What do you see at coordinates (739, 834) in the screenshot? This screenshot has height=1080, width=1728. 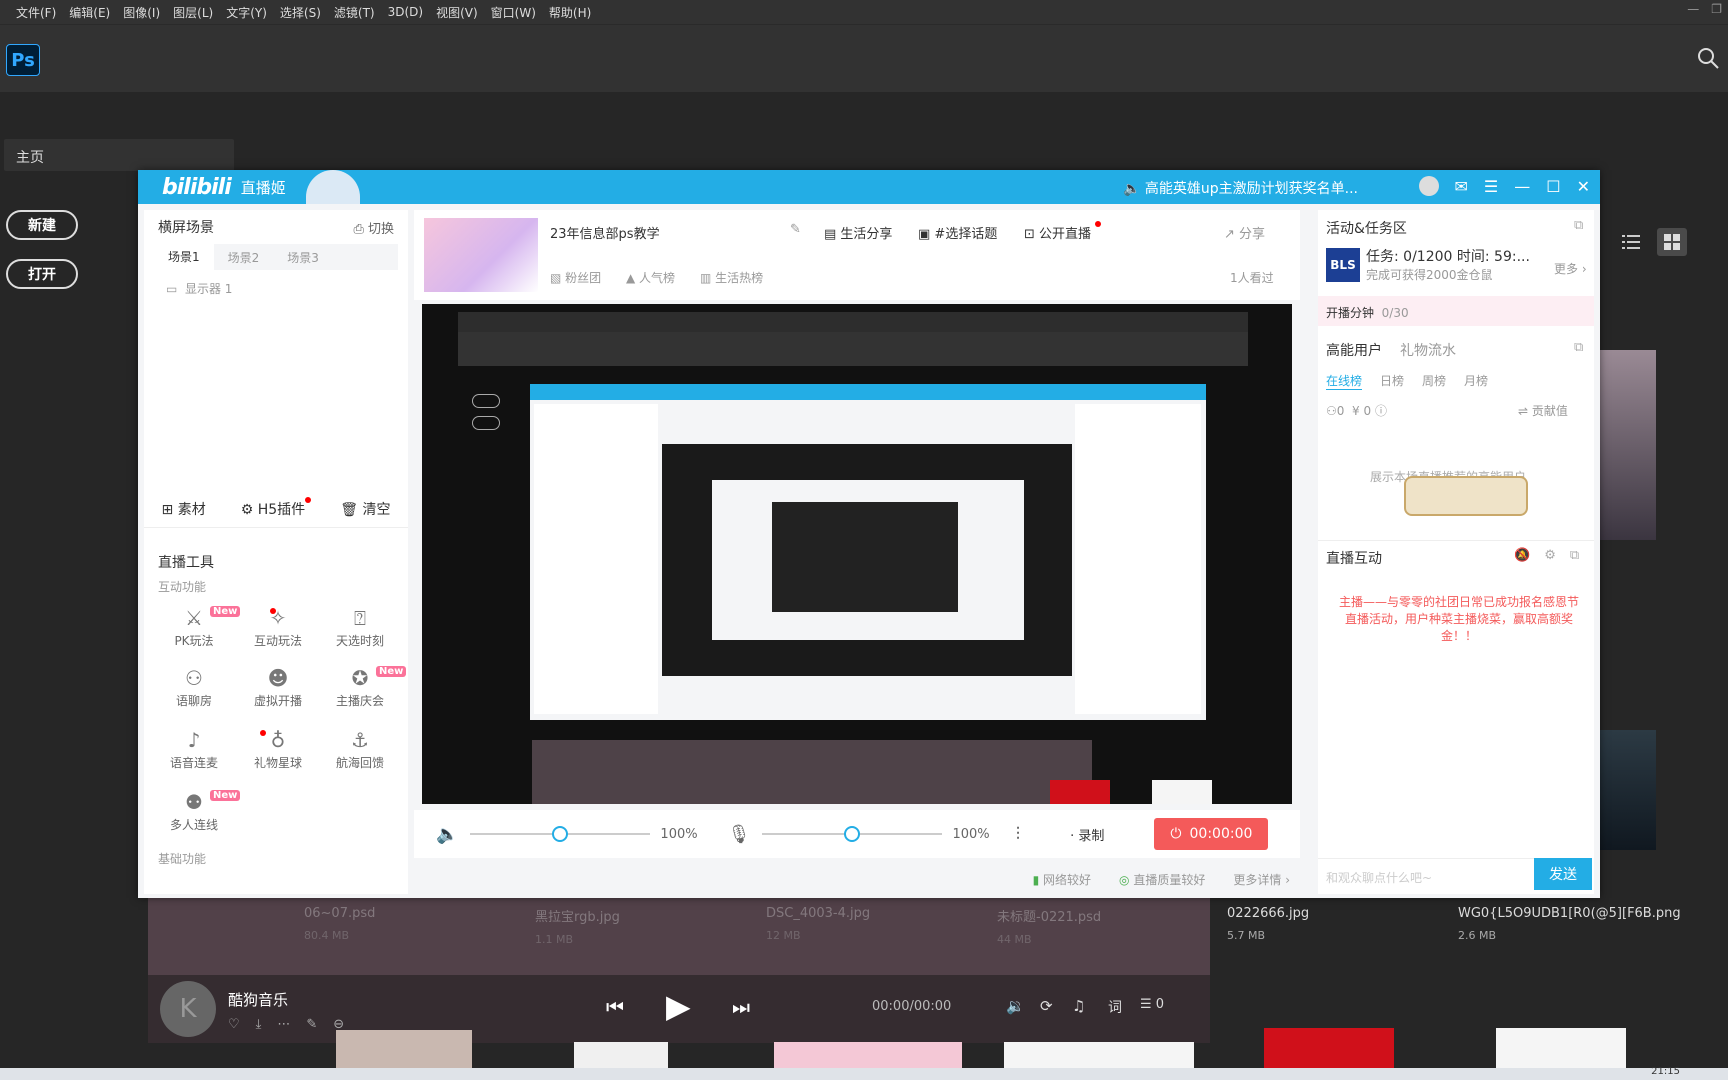 I see `microphone-icon: 🎙` at bounding box center [739, 834].